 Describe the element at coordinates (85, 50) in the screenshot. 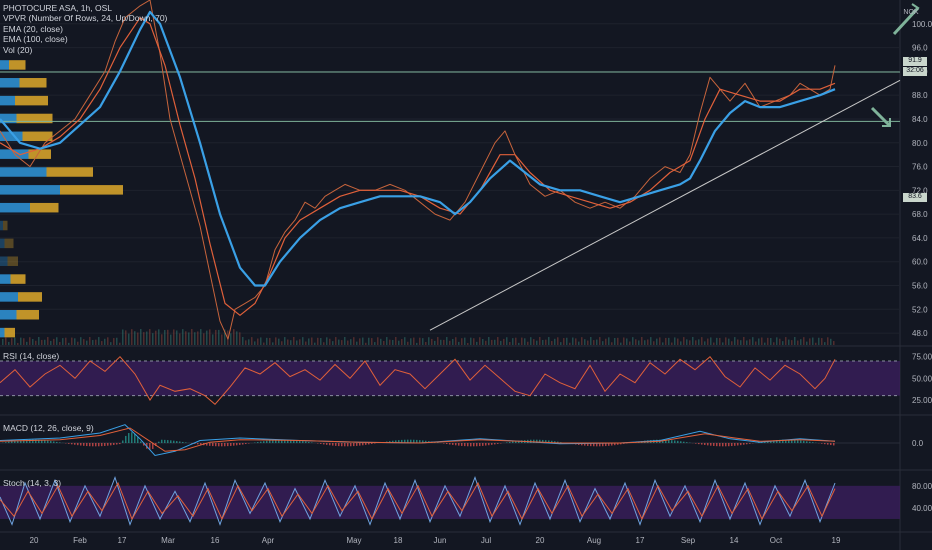

I see `legend-vol: Vol (20)` at that location.